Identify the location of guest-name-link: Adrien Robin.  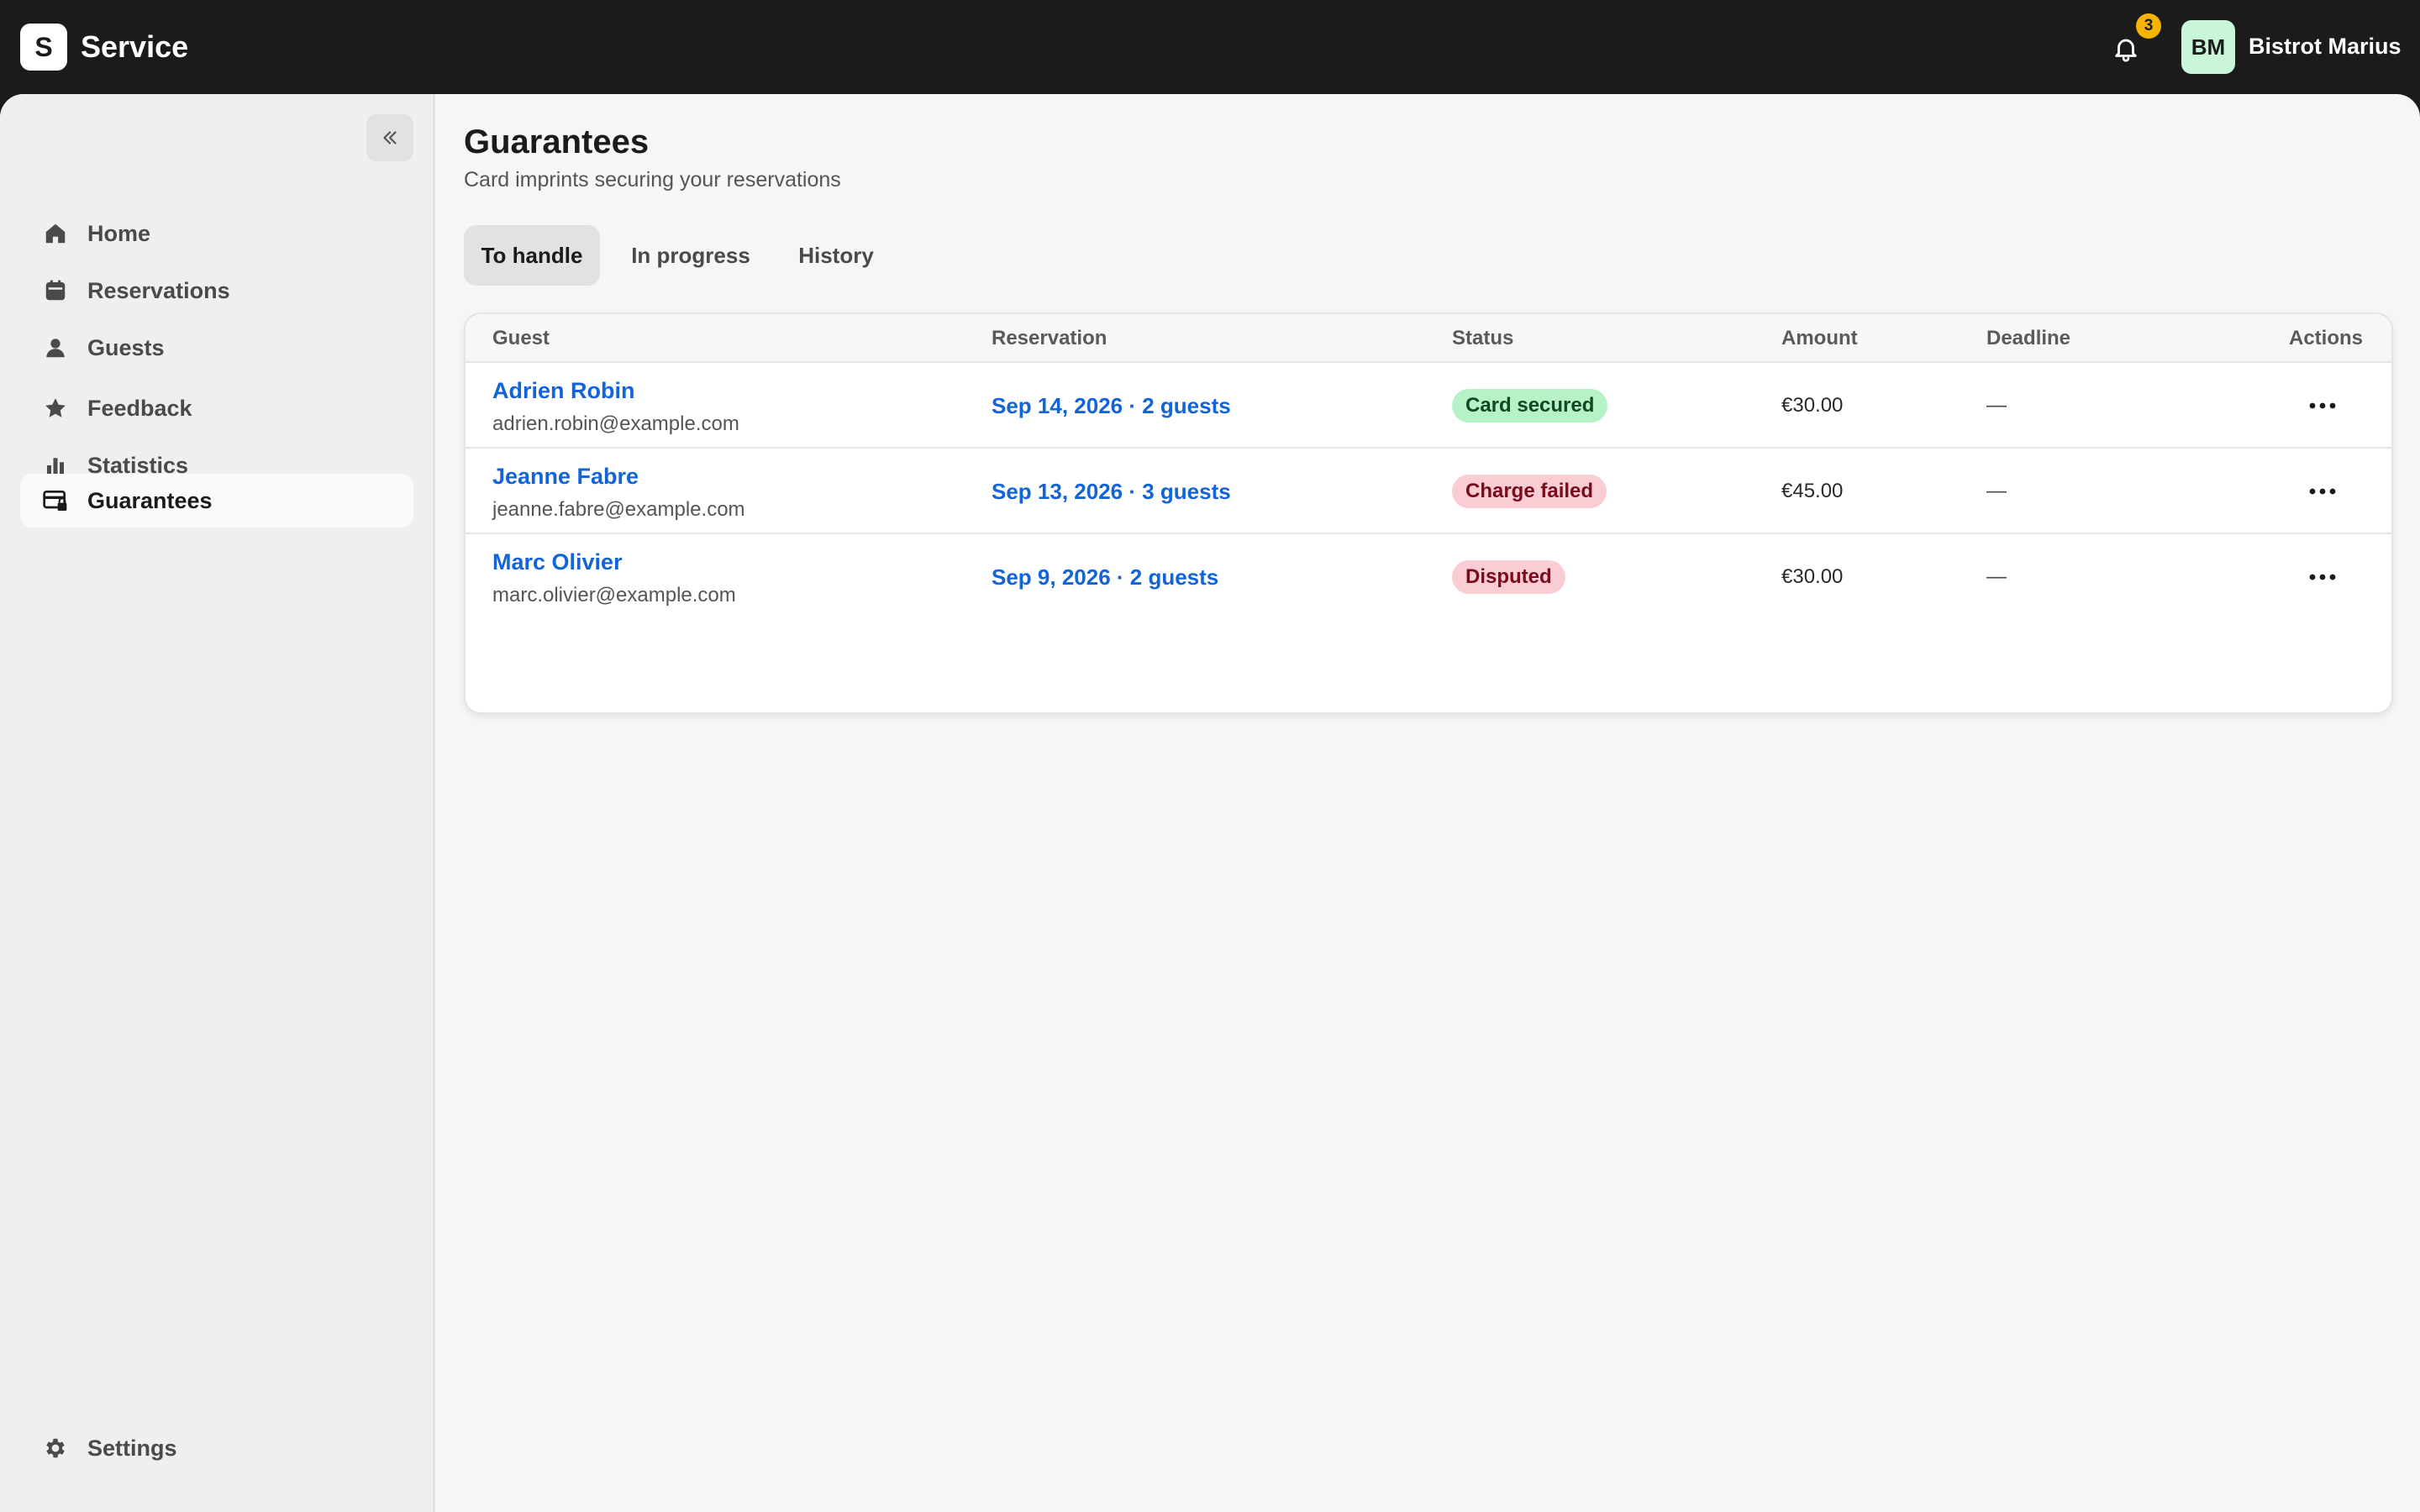
(563, 390).